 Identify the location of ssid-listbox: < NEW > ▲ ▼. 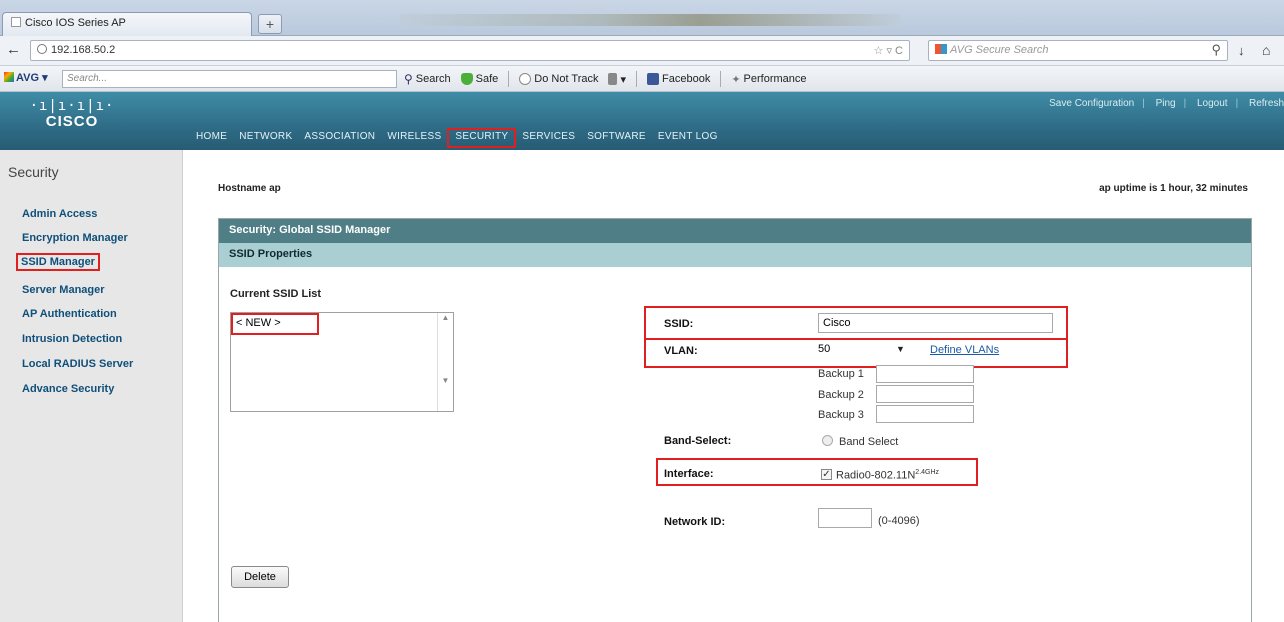
(342, 362).